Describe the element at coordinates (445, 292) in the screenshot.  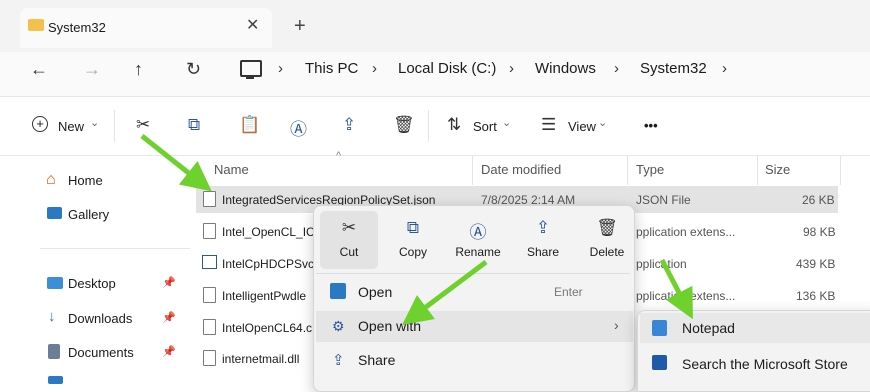
I see `arrow-to-rename` at that location.